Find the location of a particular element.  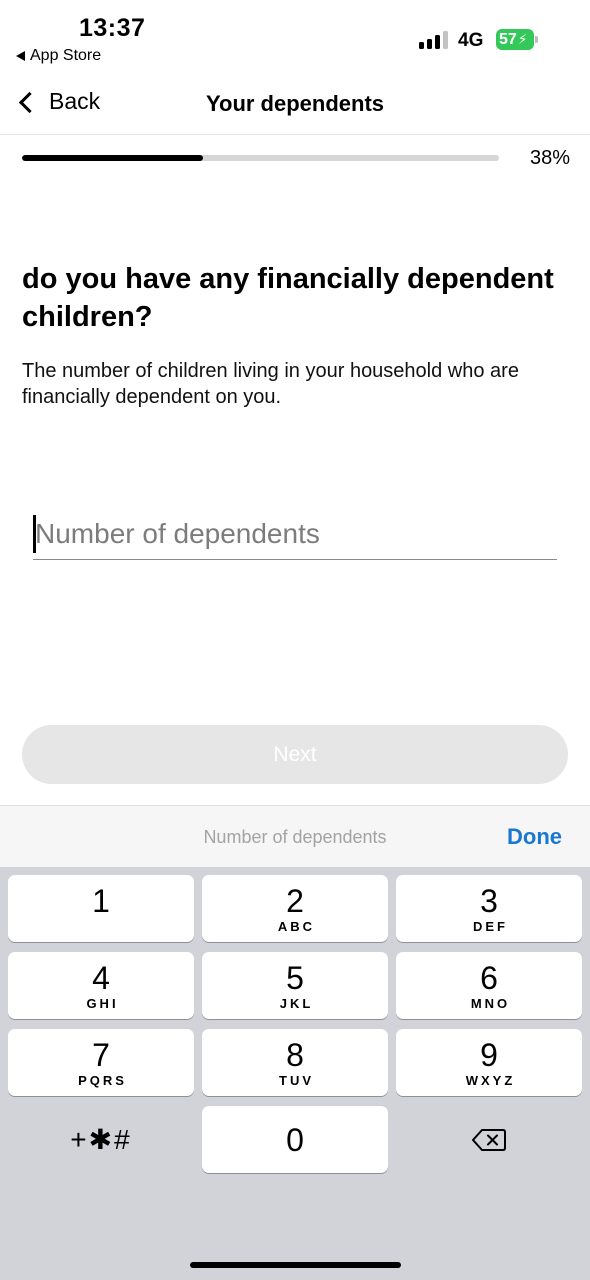

key-8: 8 TUV is located at coordinates (295, 1062).